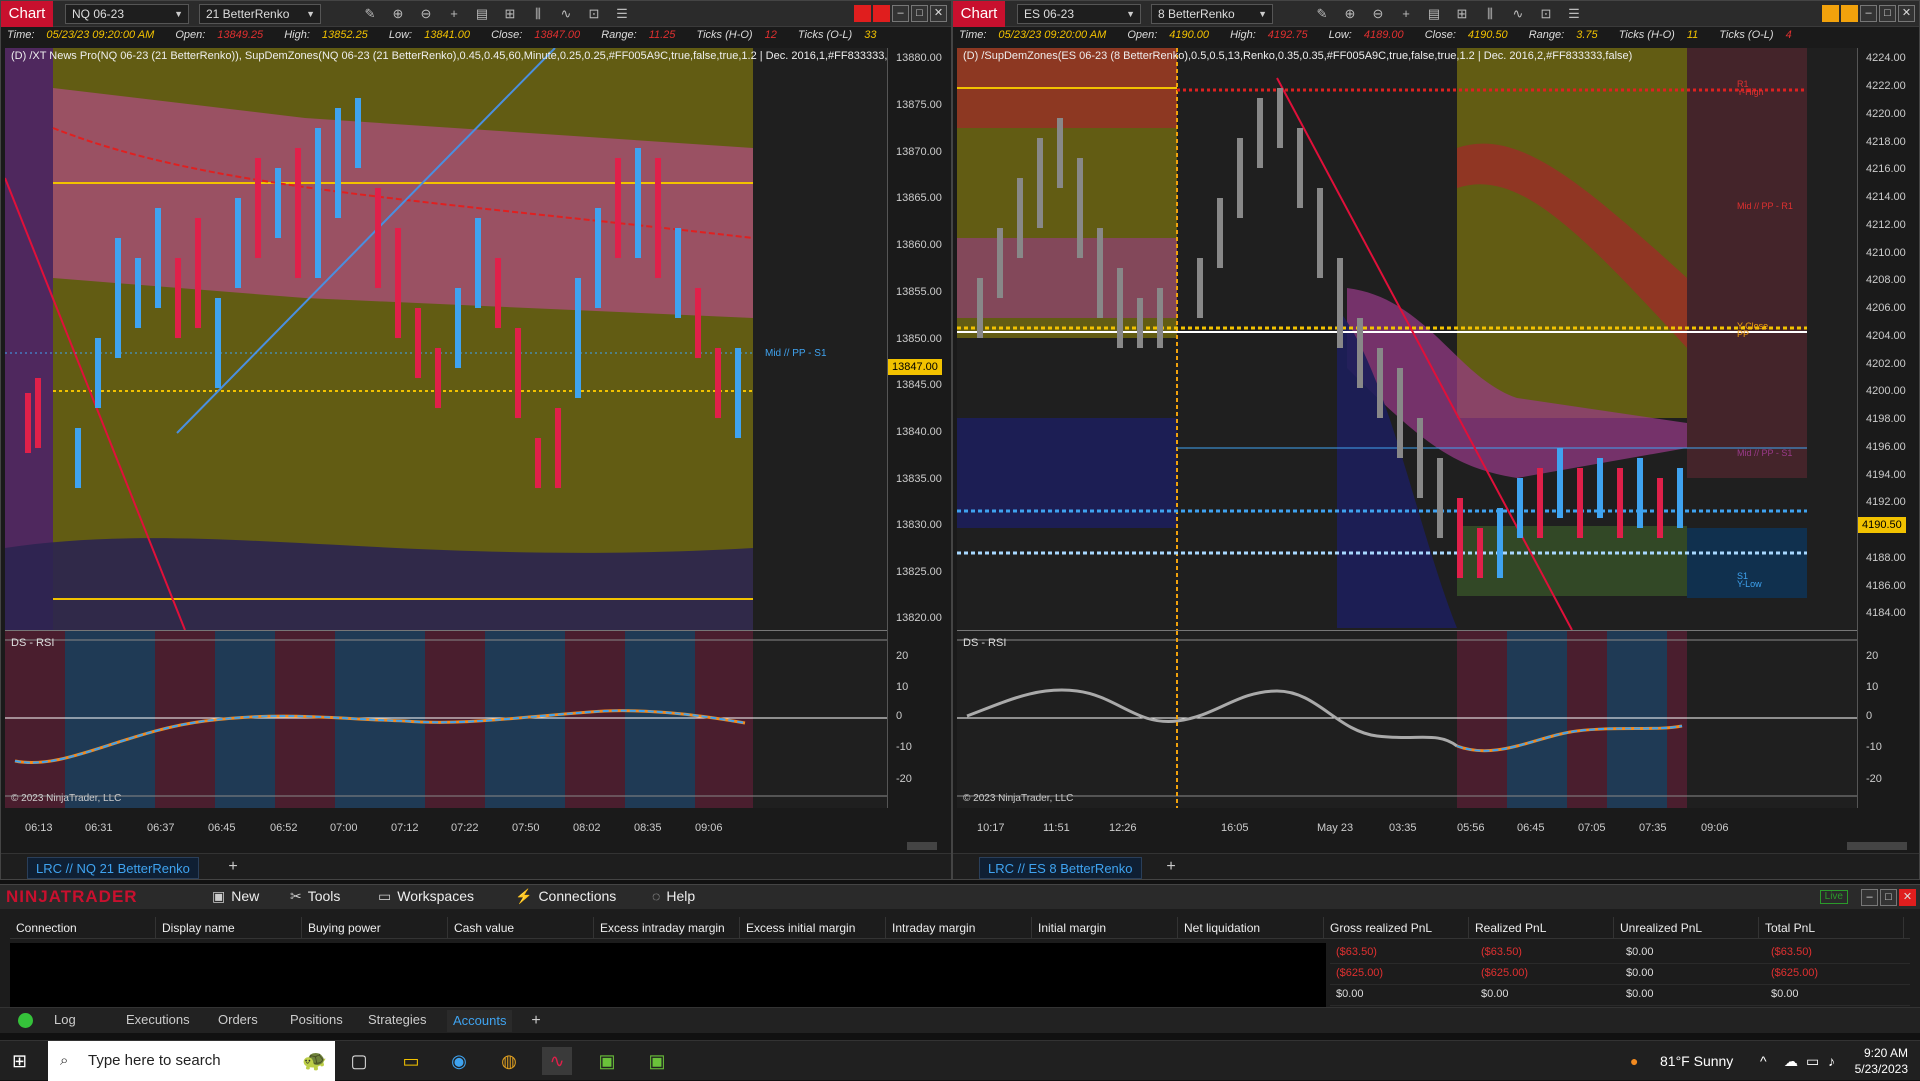 The image size is (1920, 1081). What do you see at coordinates (235, 896) in the screenshot?
I see `menu-new: ▣ New` at bounding box center [235, 896].